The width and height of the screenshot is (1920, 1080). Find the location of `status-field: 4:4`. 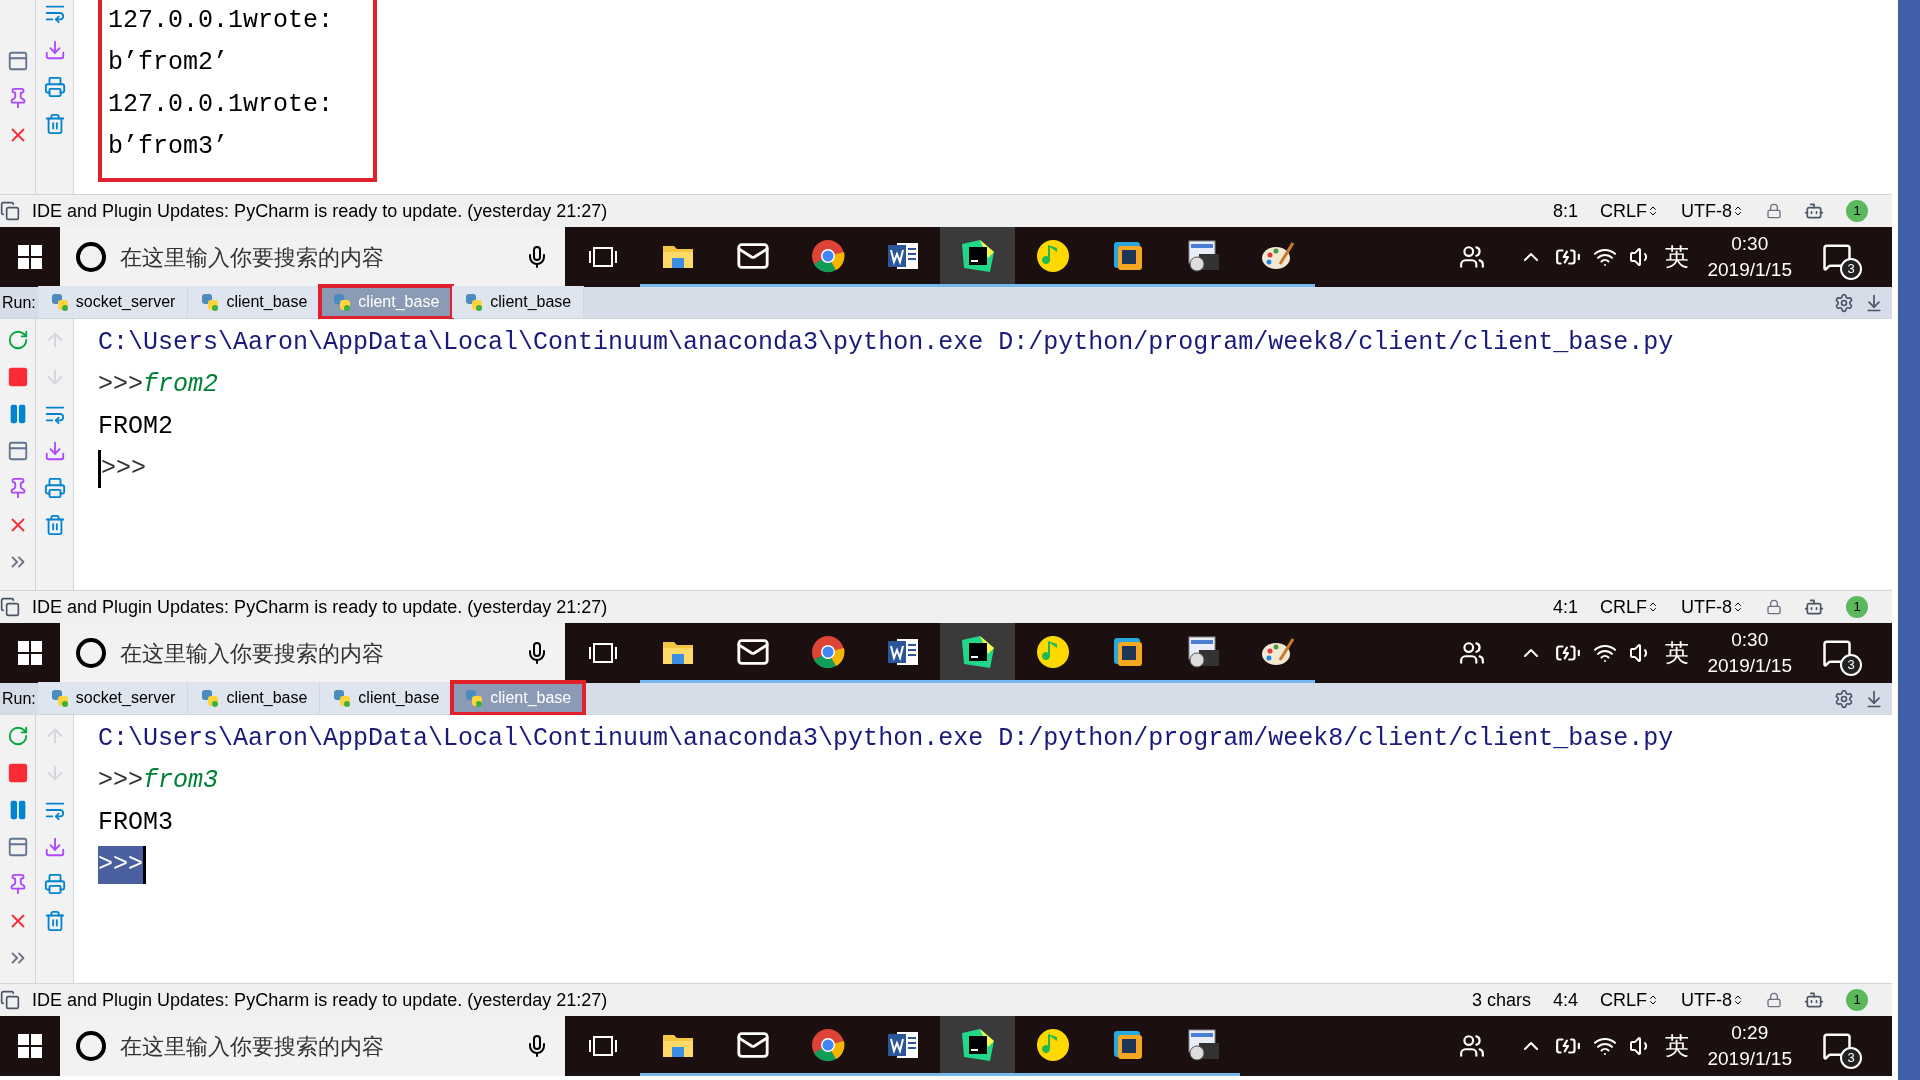

status-field: 4:4 is located at coordinates (1565, 1000).